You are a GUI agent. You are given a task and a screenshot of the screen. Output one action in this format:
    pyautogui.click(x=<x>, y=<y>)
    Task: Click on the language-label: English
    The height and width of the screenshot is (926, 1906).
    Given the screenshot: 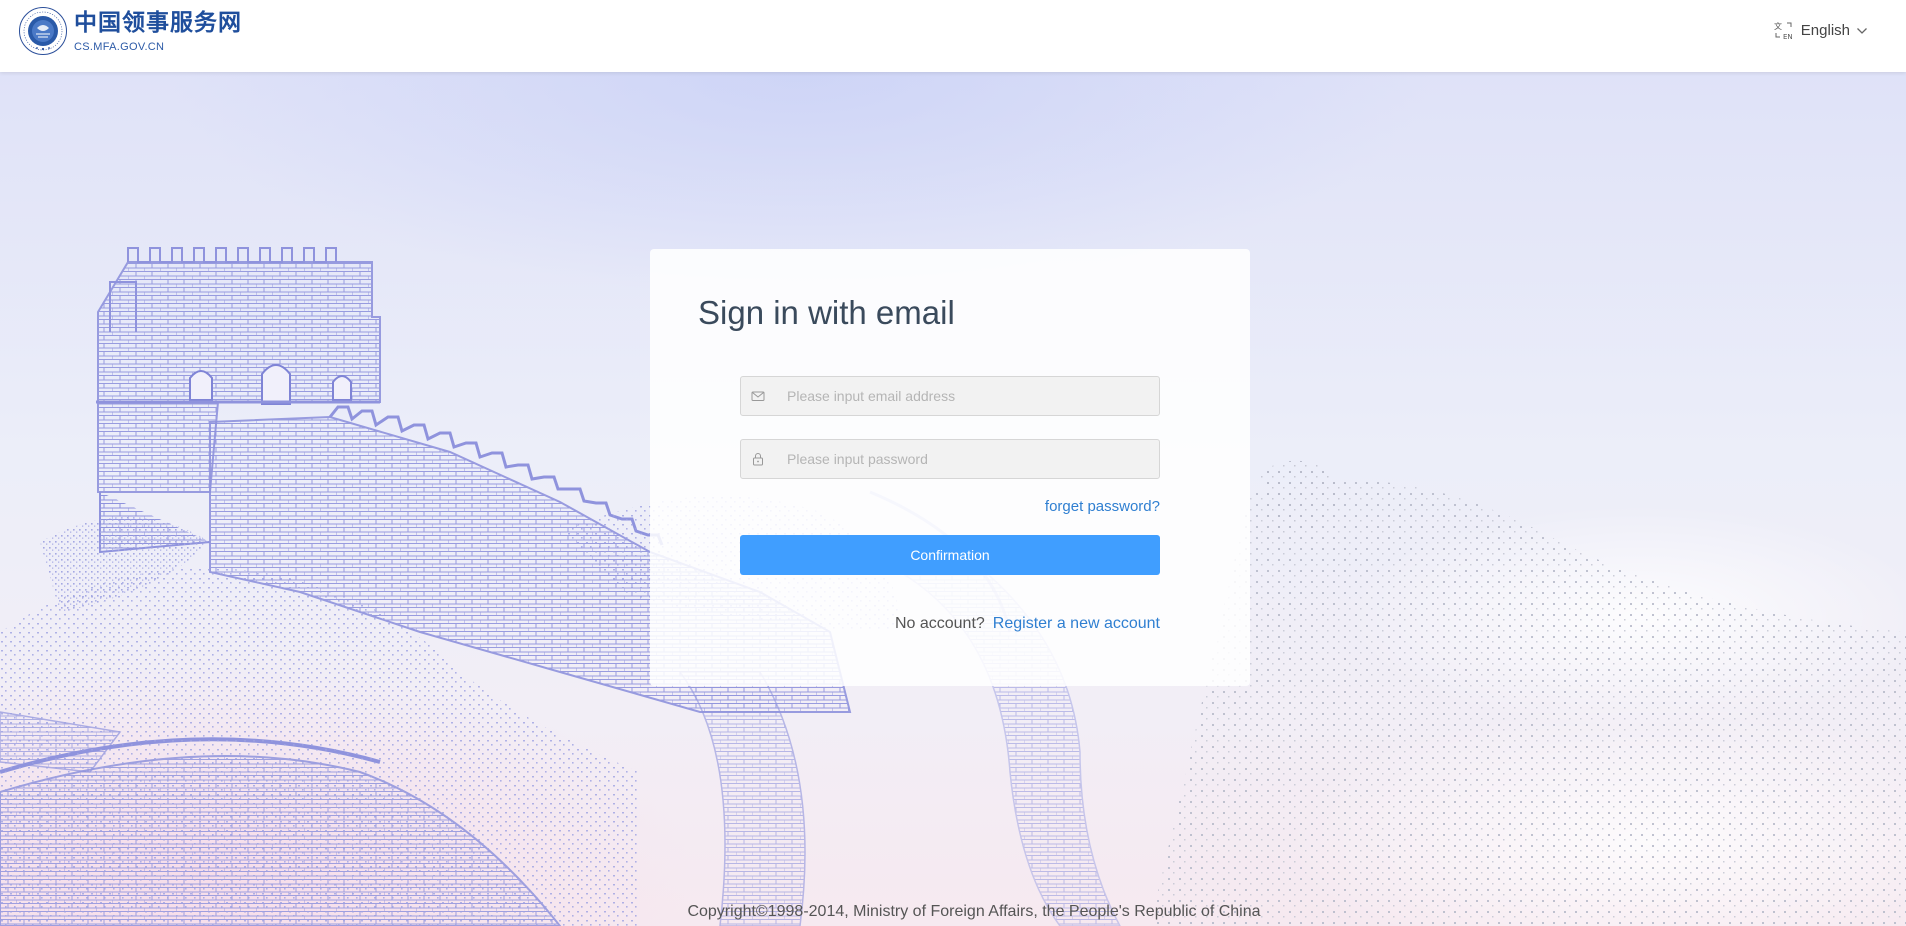 What is the action you would take?
    pyautogui.click(x=1825, y=30)
    